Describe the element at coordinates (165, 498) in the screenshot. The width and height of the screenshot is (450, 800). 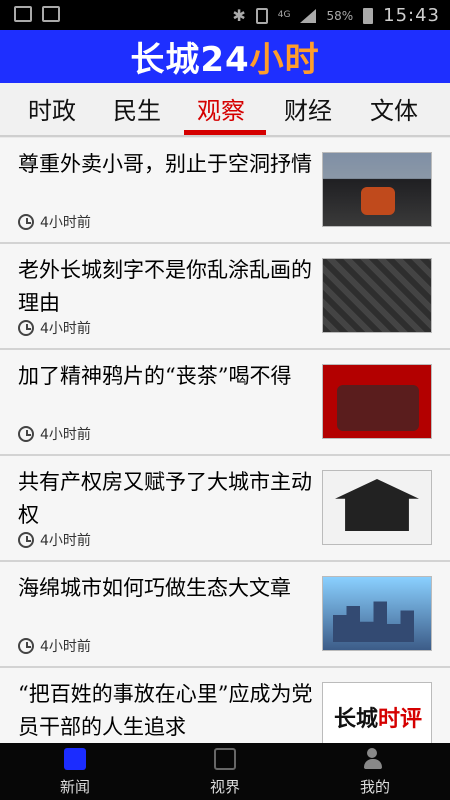
I see `article-title: 共有产权房又赋予了大城市主动权` at that location.